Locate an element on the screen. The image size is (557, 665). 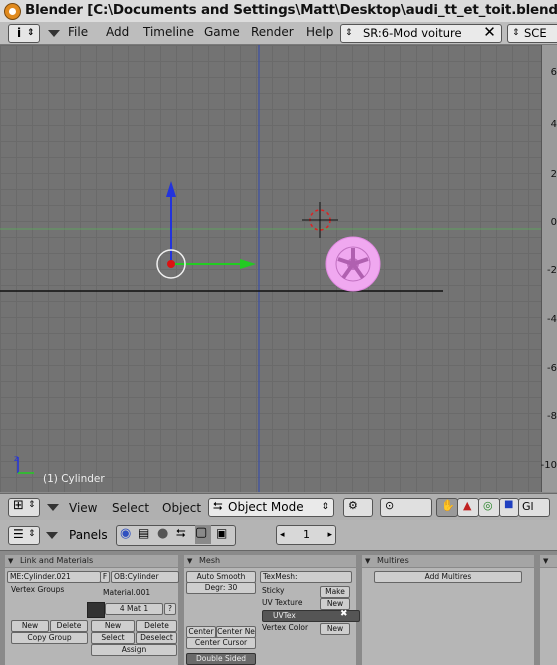
material-deselect-button: Deselect is located at coordinates (156, 638).